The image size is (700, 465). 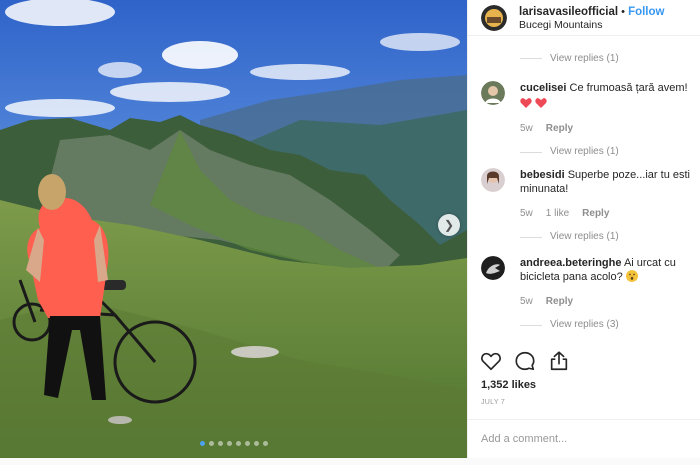 What do you see at coordinates (233, 443) in the screenshot?
I see `carousel-dots` at bounding box center [233, 443].